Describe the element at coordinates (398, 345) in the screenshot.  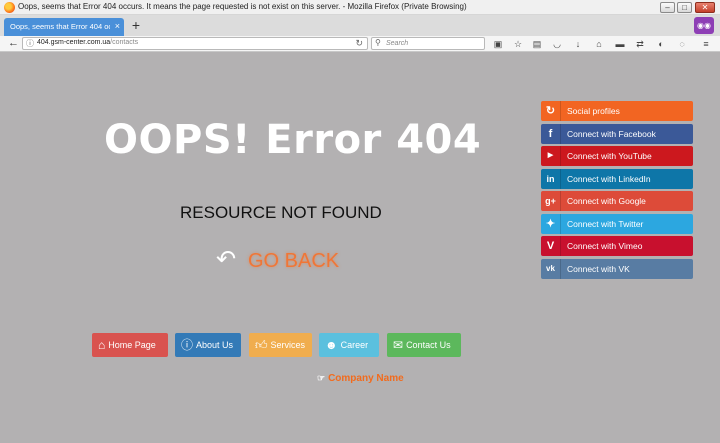
I see `comments-icon: ✉` at that location.